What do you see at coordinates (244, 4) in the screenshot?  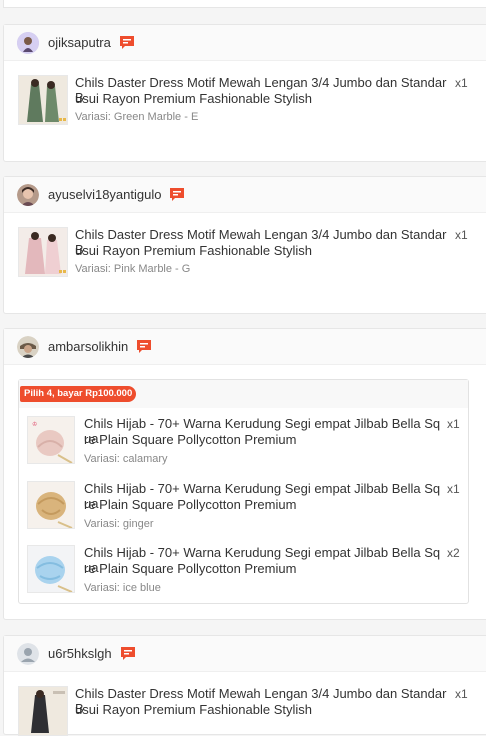 I see `previous-order-card` at bounding box center [244, 4].